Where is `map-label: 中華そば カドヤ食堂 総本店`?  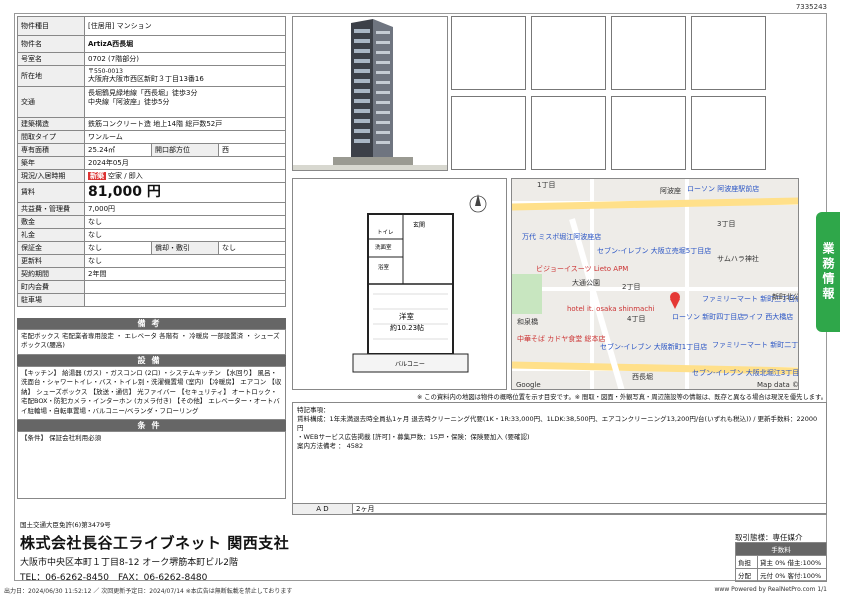
map-label: 中華そば カドヤ食堂 総本店 is located at coordinates (561, 338).